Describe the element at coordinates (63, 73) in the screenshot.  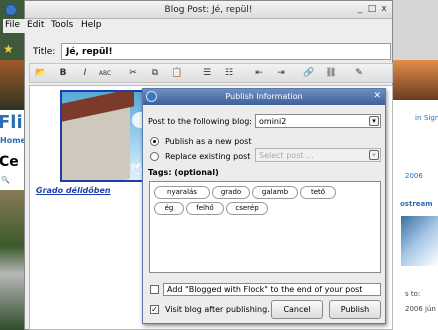
I see `bold-icon: B` at that location.